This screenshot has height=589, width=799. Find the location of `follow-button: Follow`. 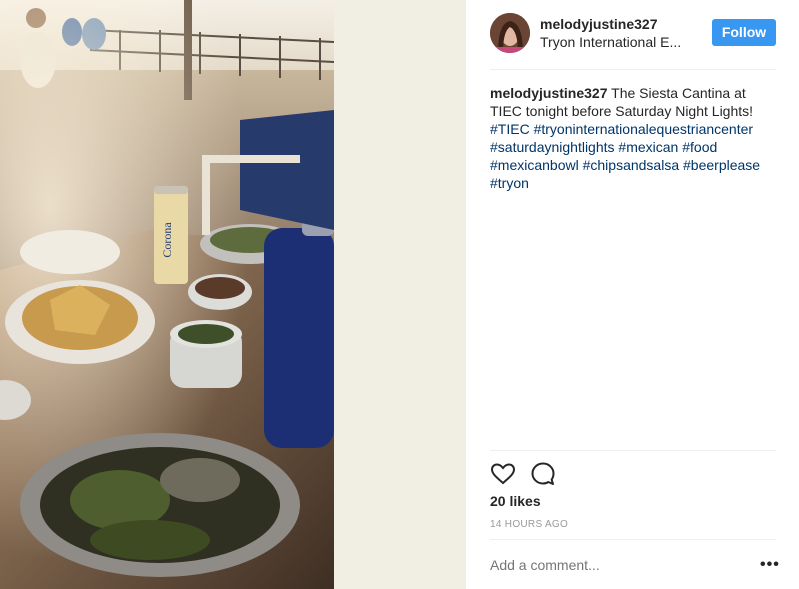

follow-button: Follow is located at coordinates (744, 32).